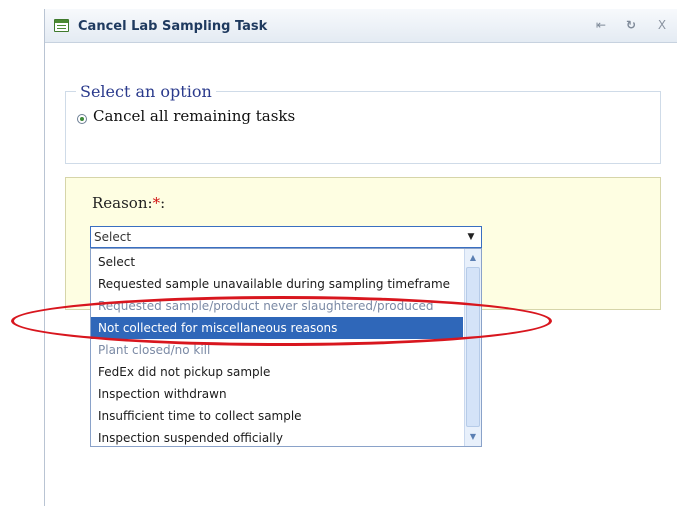 The width and height of the screenshot is (677, 506). I want to click on required-marker: *, so click(156, 203).